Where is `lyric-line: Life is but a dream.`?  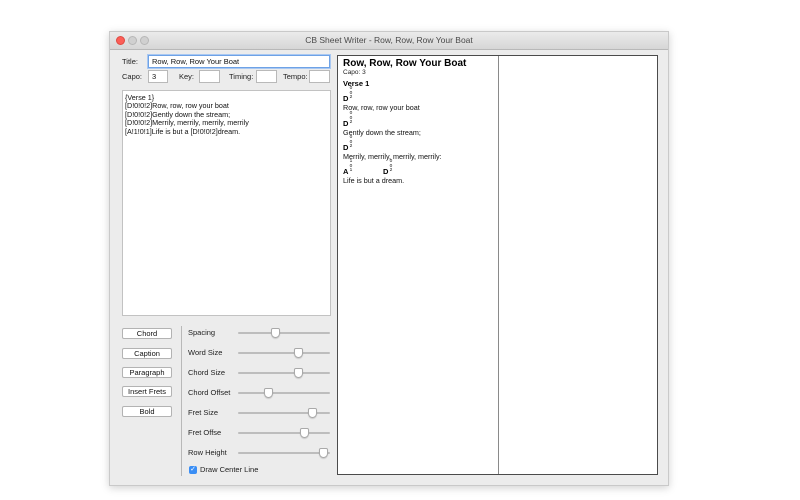
lyric-line: Life is but a dream. is located at coordinates (374, 180).